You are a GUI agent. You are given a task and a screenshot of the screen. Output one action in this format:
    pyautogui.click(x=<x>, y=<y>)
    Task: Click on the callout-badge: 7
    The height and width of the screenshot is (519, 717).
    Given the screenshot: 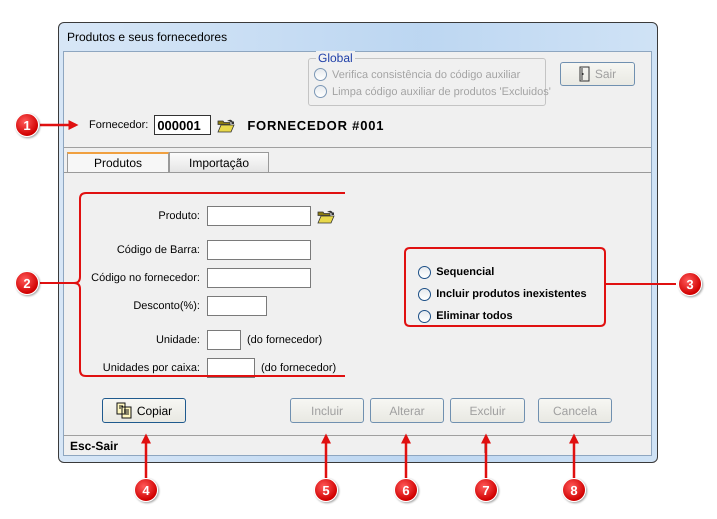 What is the action you would take?
    pyautogui.click(x=486, y=490)
    